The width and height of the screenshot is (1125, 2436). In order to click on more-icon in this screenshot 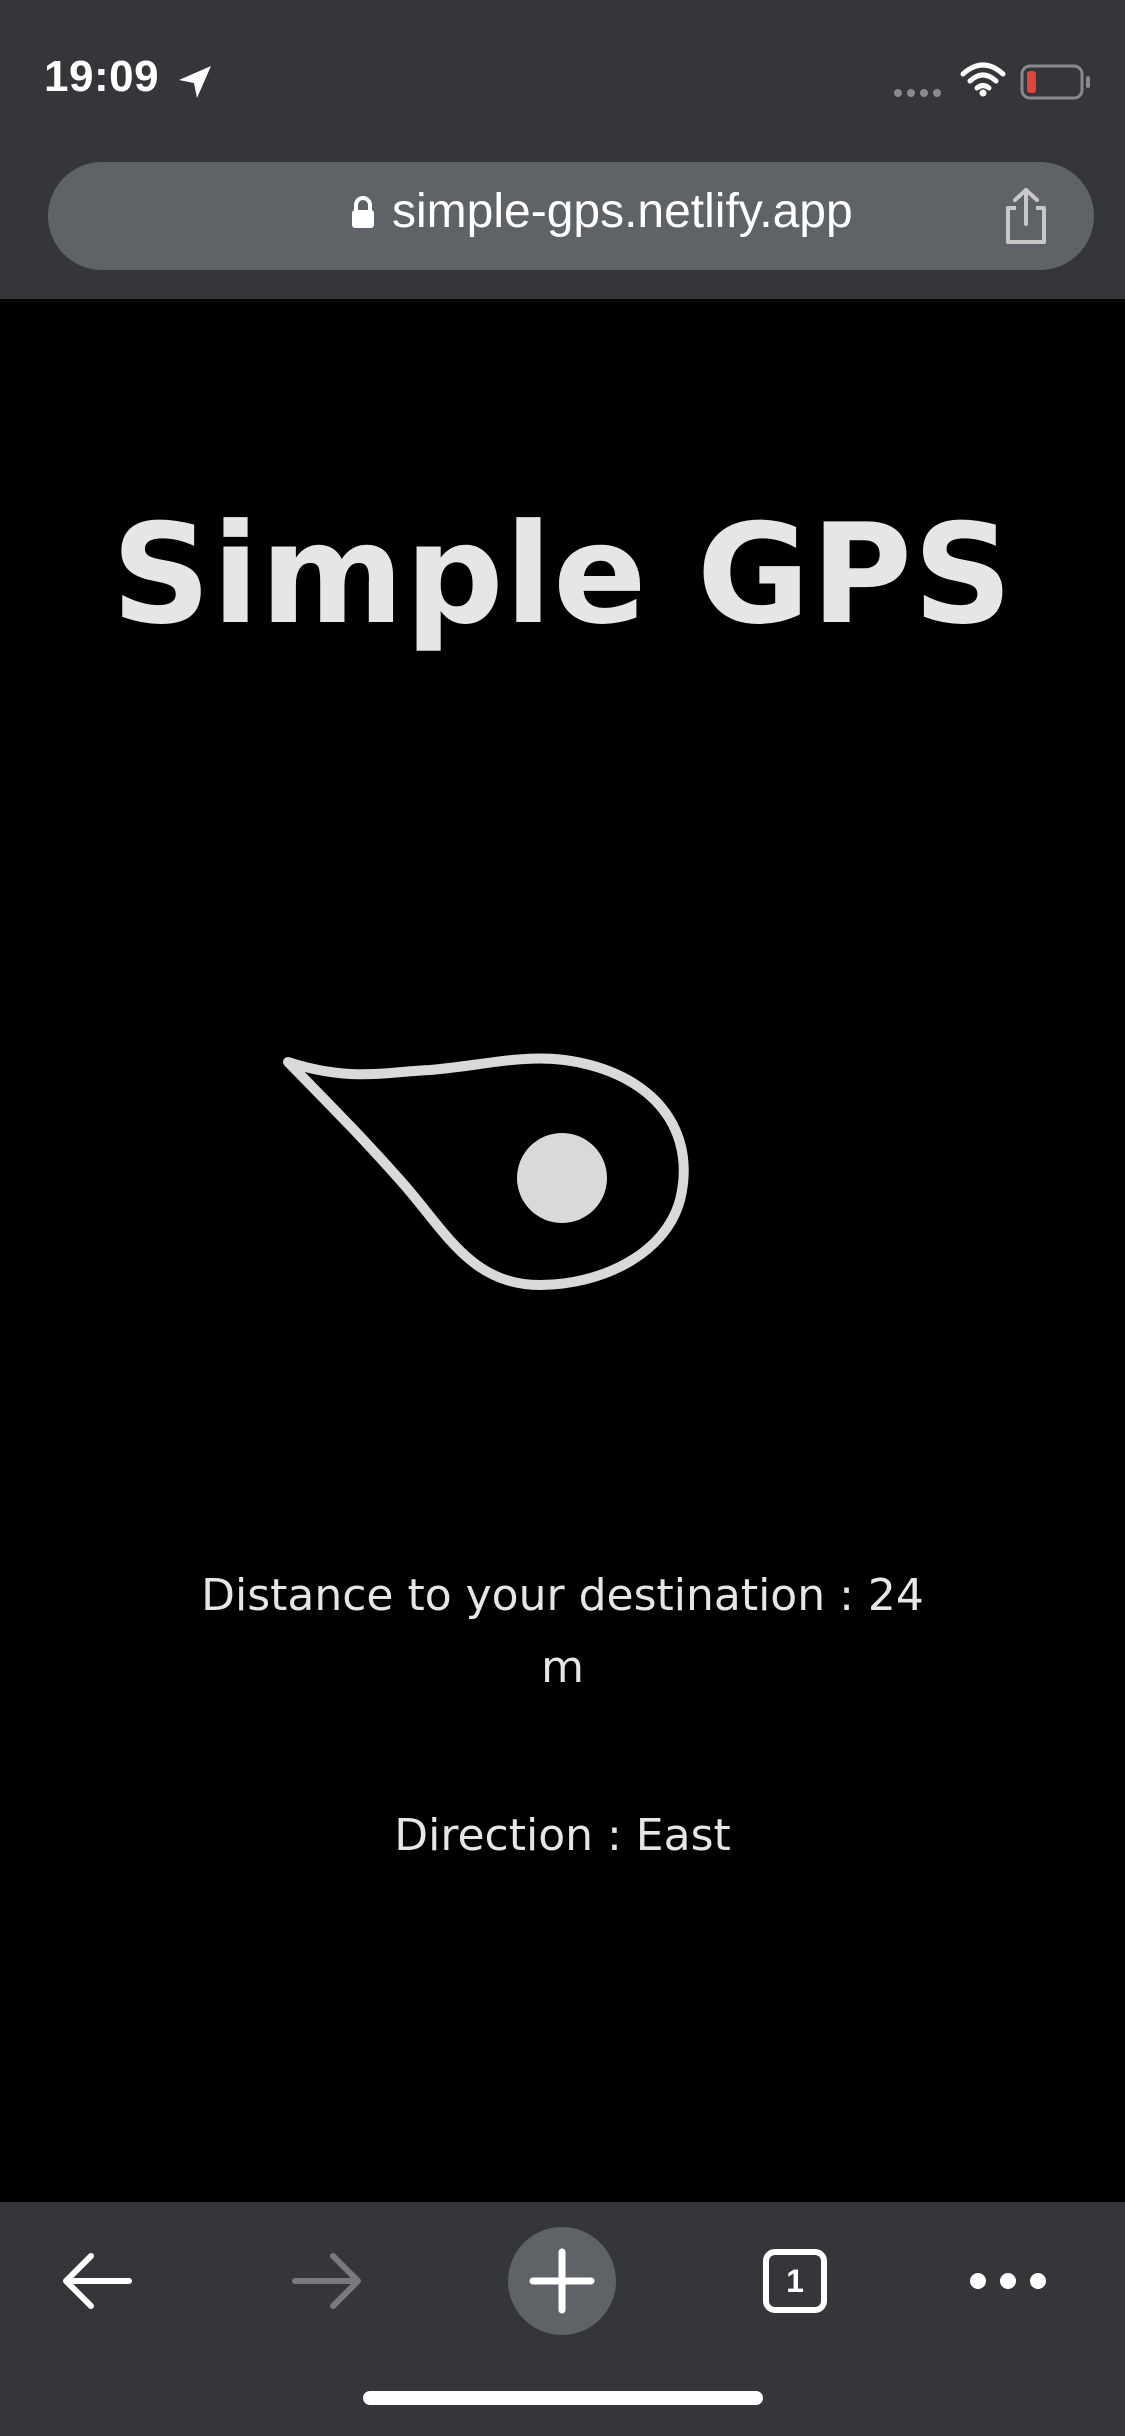, I will do `click(1008, 2281)`.